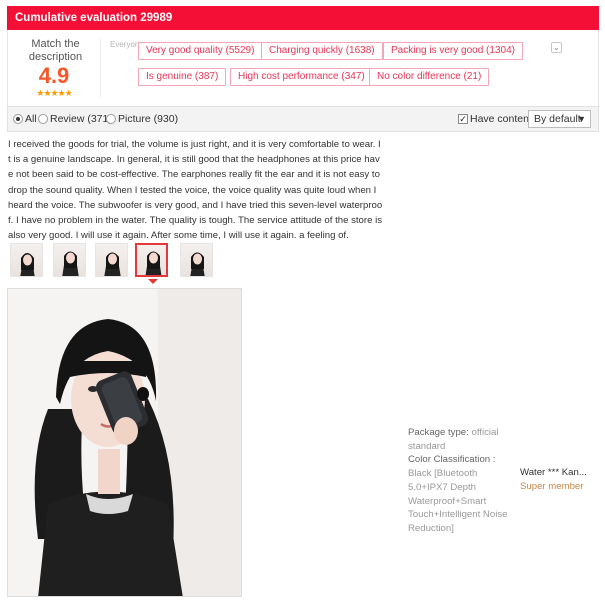 This screenshot has height=605, width=605. I want to click on radio-all, so click(18, 119).